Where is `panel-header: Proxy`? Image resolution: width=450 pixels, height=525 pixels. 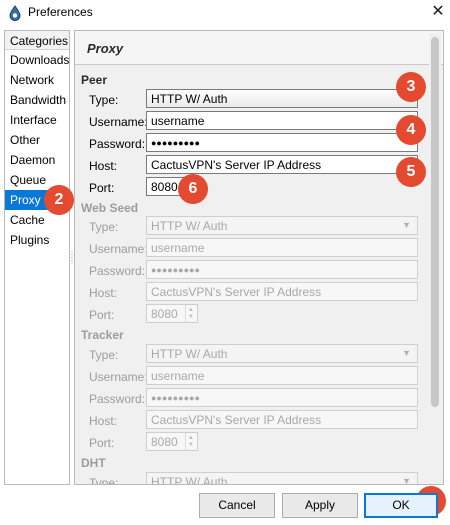 panel-header: Proxy is located at coordinates (259, 48).